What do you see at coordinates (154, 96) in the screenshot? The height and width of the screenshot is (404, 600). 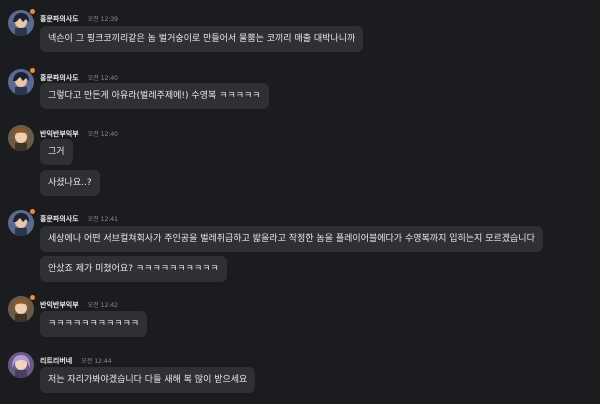 I see `message-bubble: 그렇다고 만든게 아유라(벌레주제에!) 수영복 ㅋㅋㅋㅋㅋ` at bounding box center [154, 96].